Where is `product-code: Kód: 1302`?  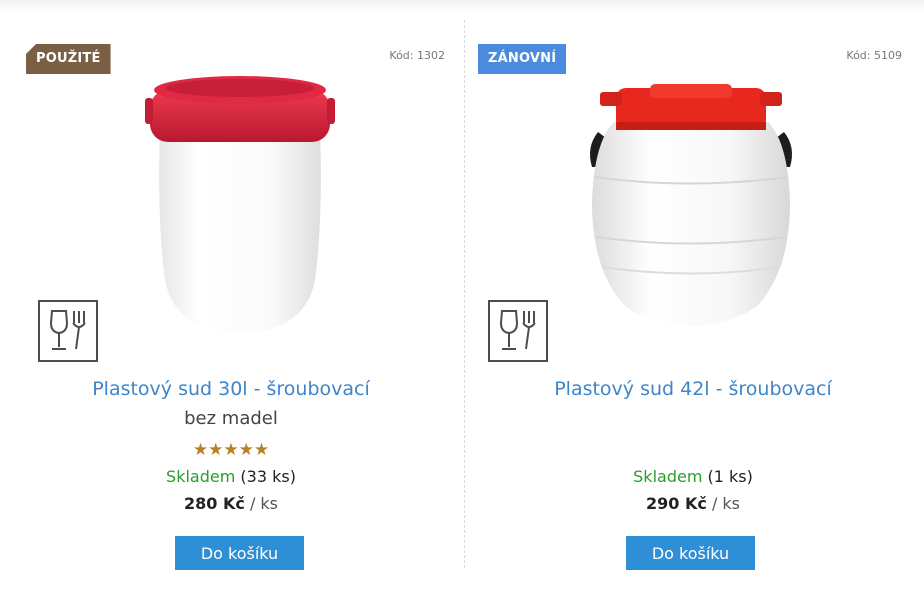
product-code: Kód: 1302 is located at coordinates (417, 55).